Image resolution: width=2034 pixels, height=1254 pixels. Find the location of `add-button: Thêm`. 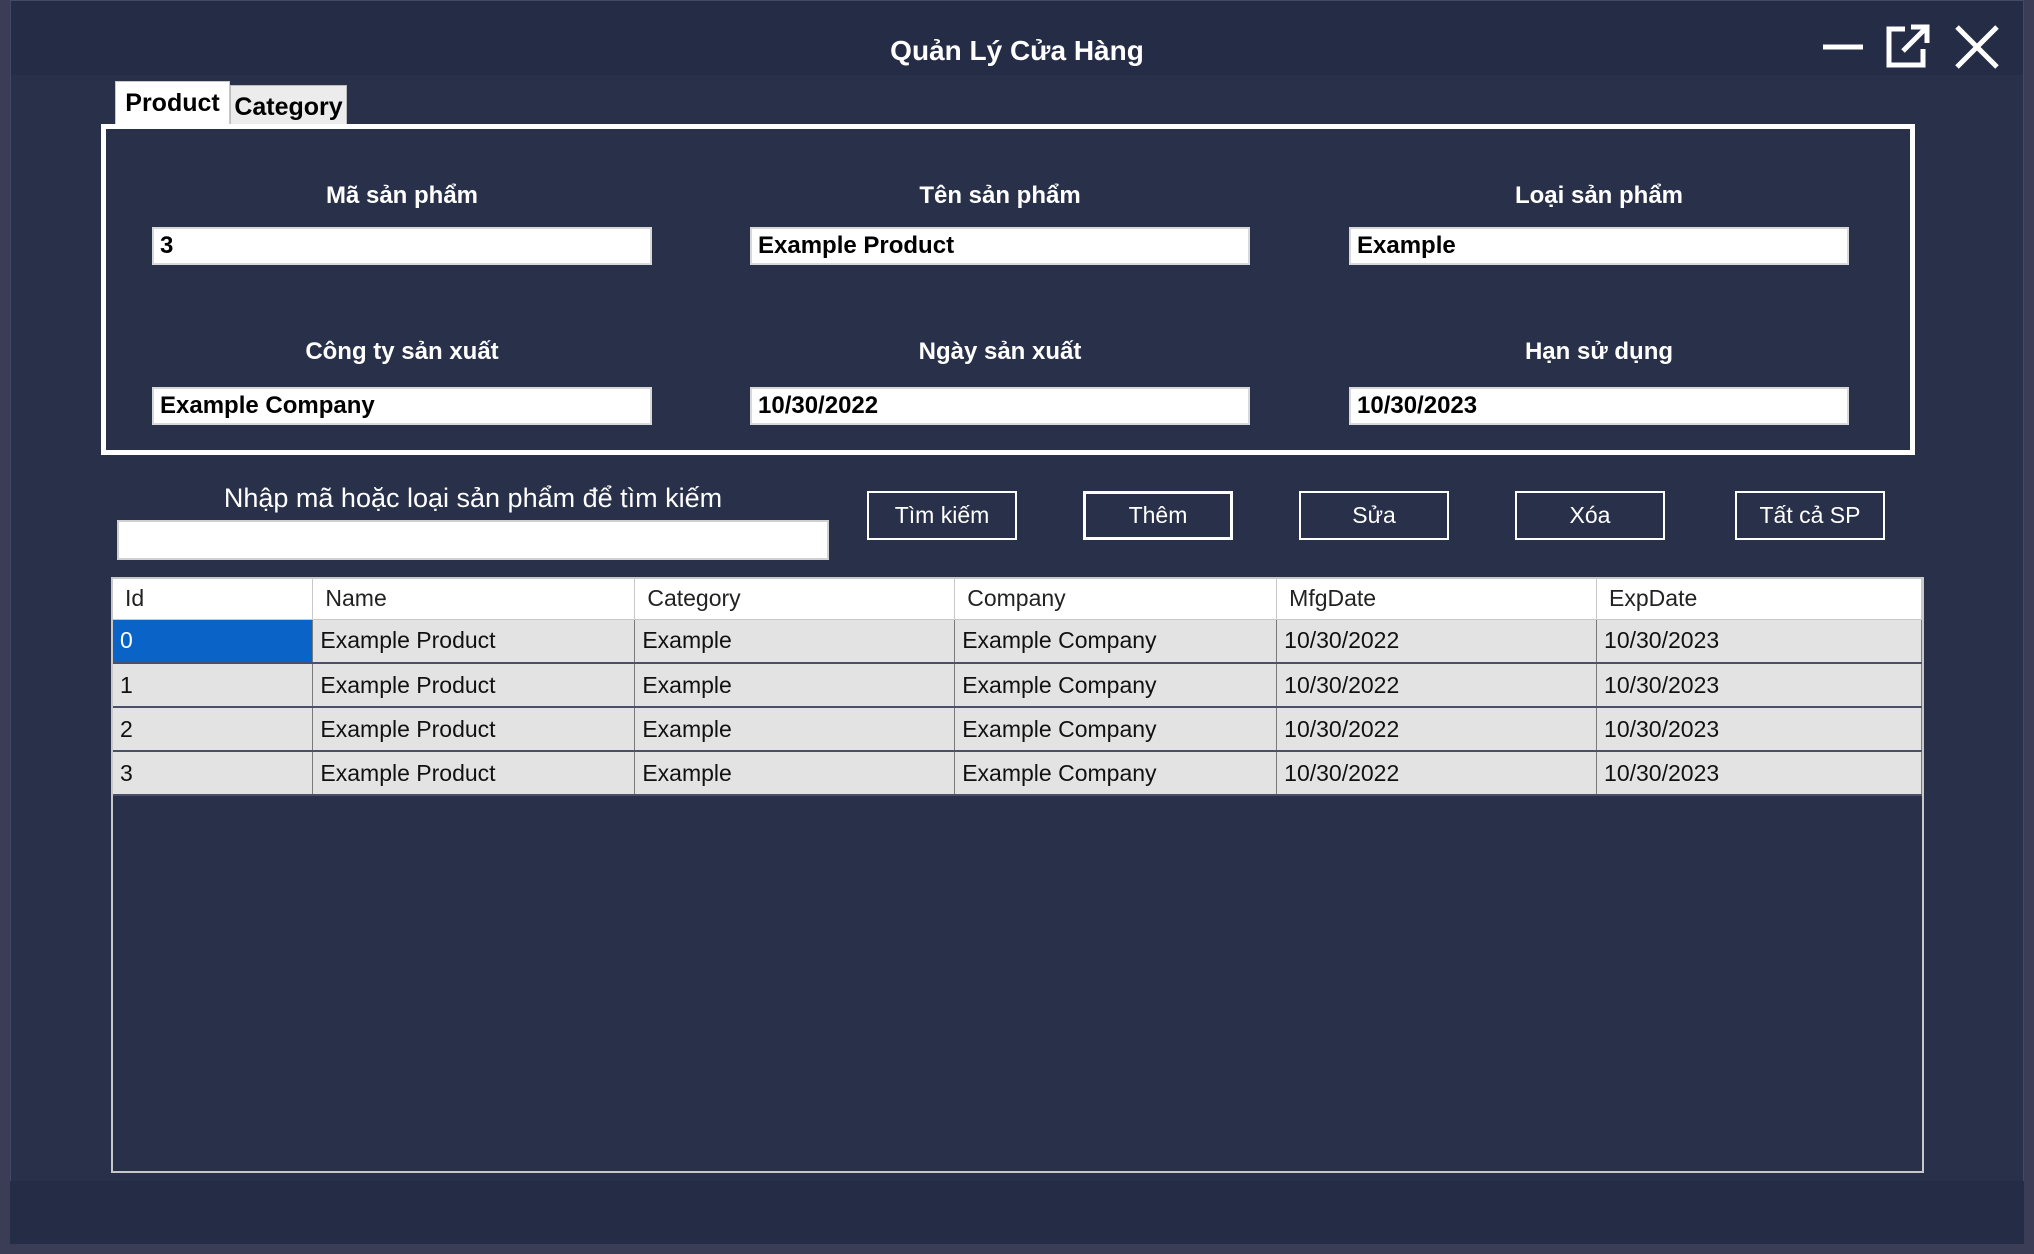

add-button: Thêm is located at coordinates (1158, 515).